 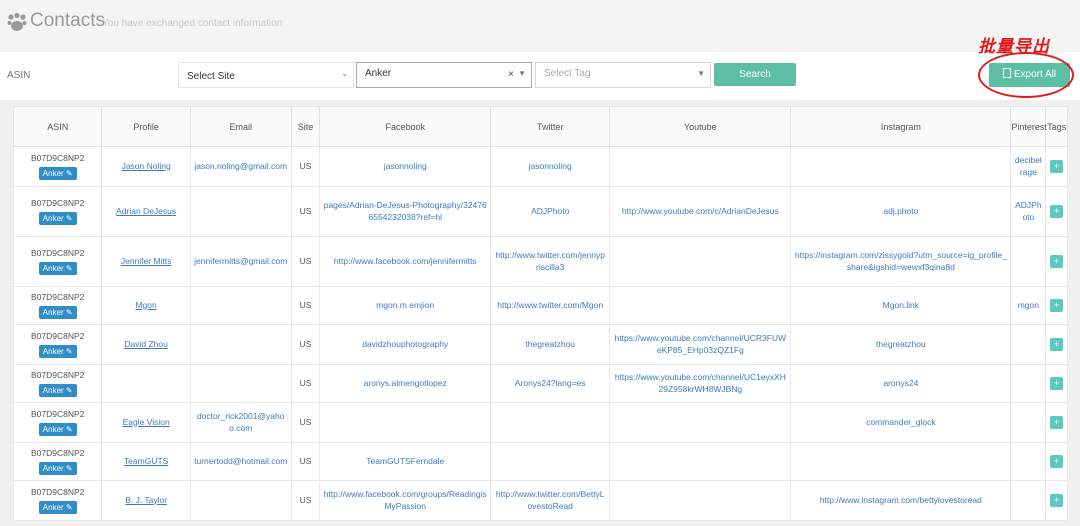 I want to click on asin-cell: B07D9C8NP2 Anker ✎, so click(x=57, y=500).